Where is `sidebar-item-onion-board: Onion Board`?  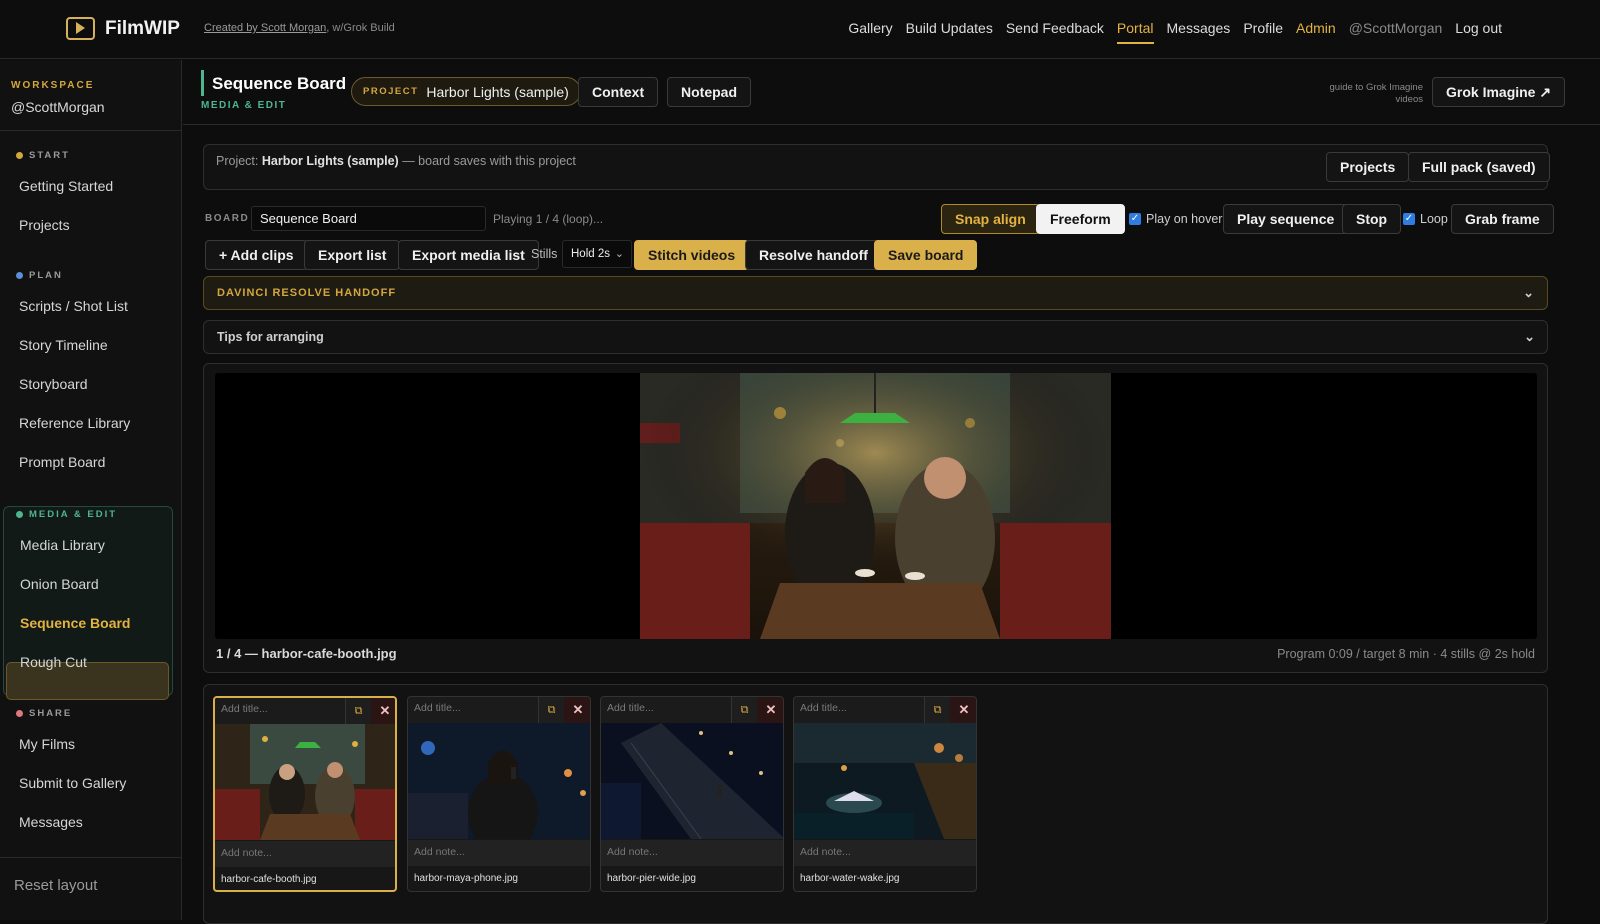 sidebar-item-onion-board: Onion Board is located at coordinates (59, 584).